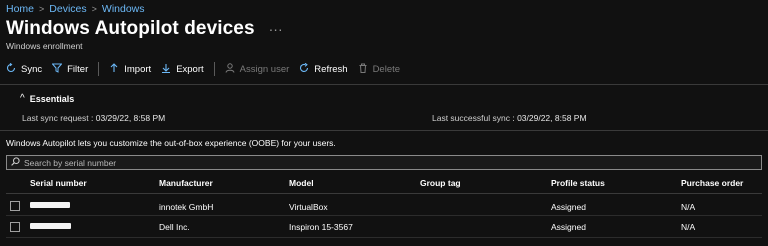  I want to click on filter-button: Filter, so click(70, 69).